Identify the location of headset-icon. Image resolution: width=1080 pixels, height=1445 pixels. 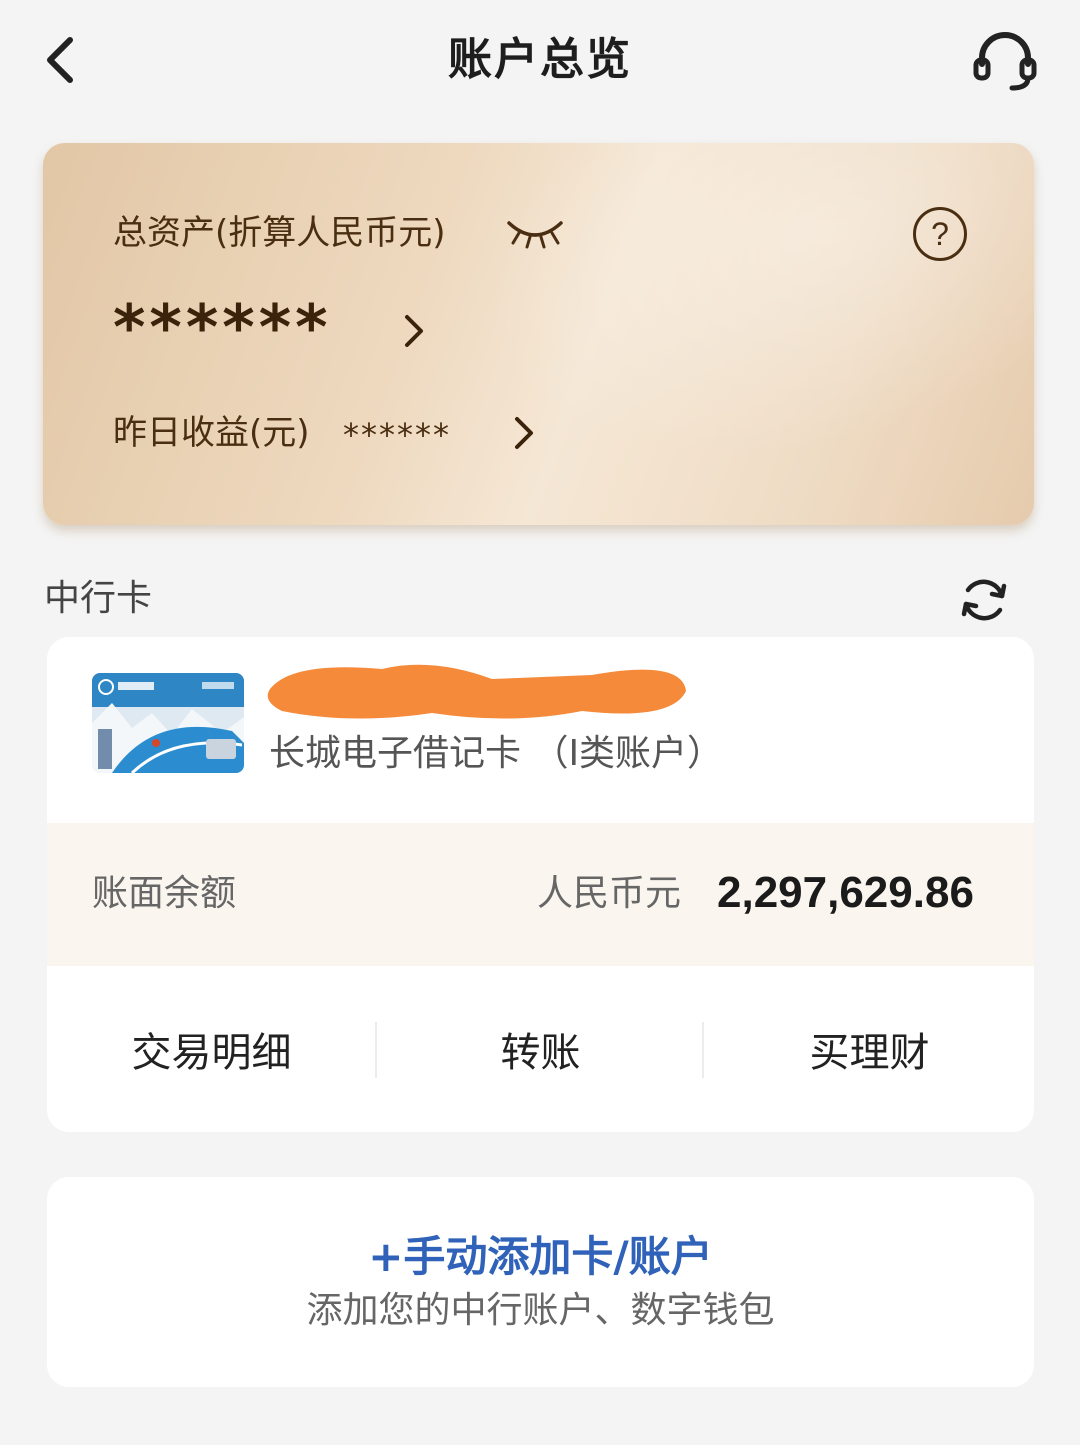
(1005, 61).